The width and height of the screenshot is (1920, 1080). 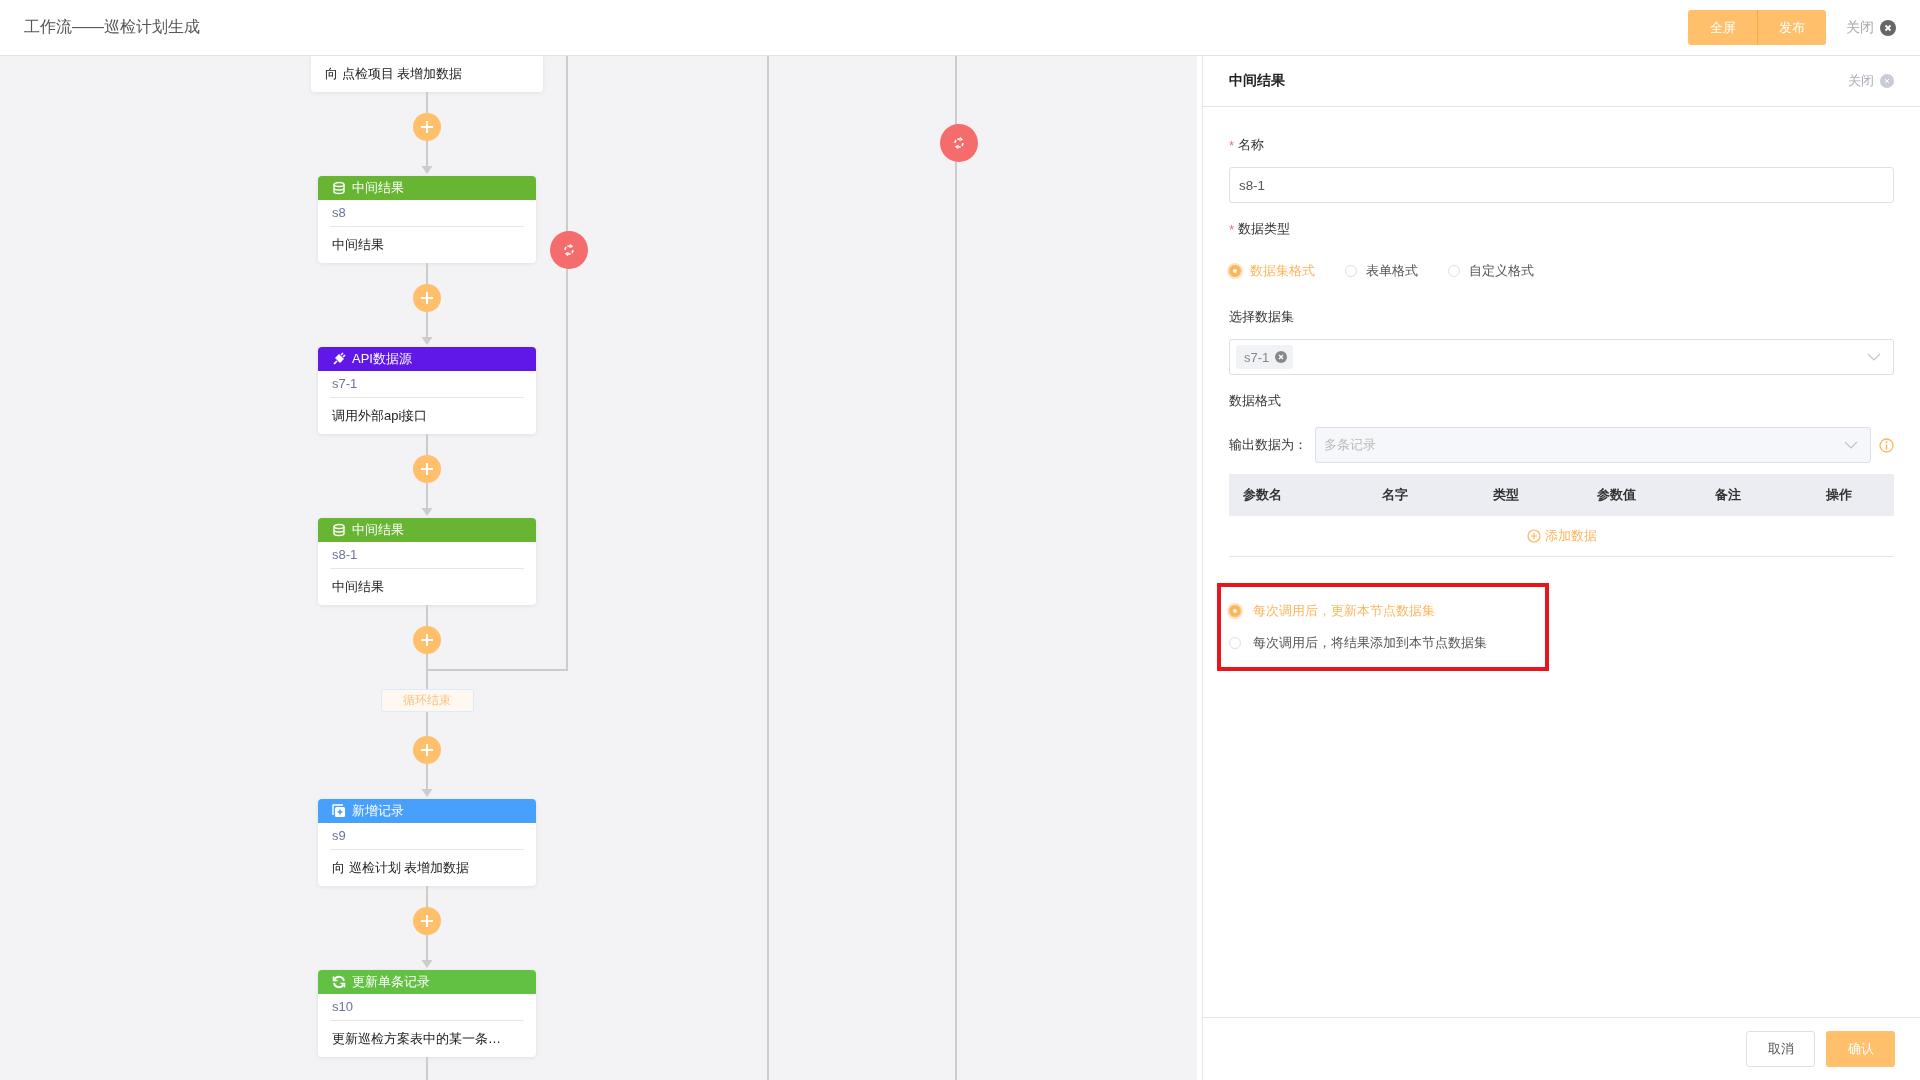 I want to click on column-header: 类型, so click(x=1506, y=495).